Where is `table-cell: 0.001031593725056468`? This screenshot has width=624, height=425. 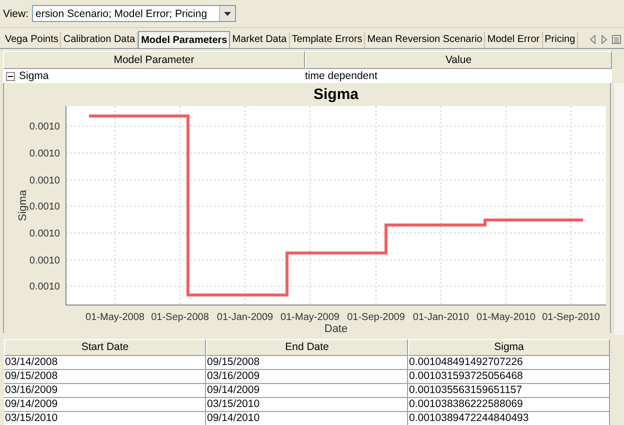
table-cell: 0.001031593725056468 is located at coordinates (509, 377).